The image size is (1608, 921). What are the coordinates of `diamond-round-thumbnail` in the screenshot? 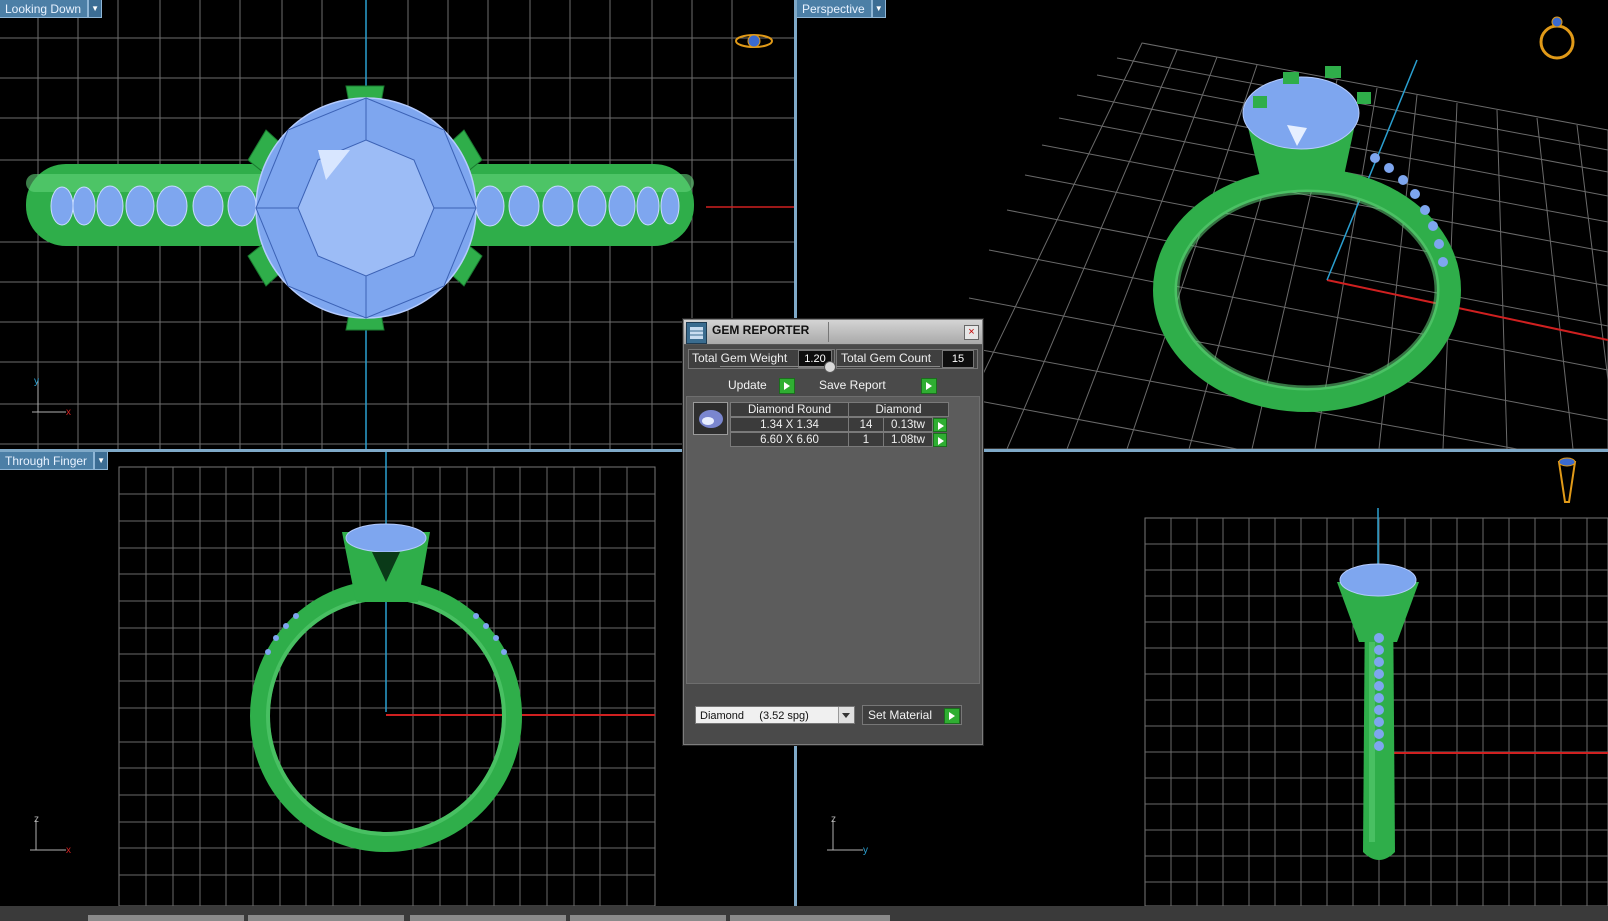 It's located at (710, 418).